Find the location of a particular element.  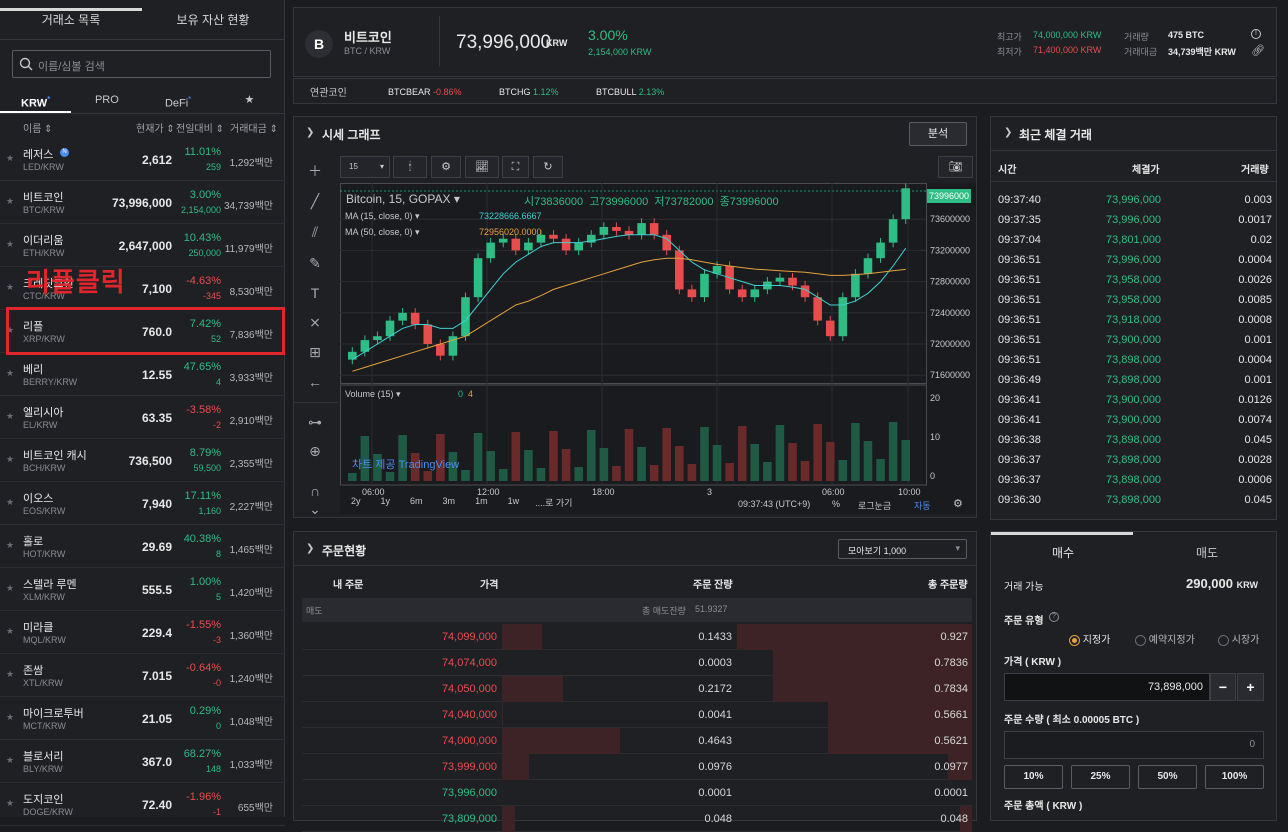

col-name: 이름 ⇕ is located at coordinates (38, 127).